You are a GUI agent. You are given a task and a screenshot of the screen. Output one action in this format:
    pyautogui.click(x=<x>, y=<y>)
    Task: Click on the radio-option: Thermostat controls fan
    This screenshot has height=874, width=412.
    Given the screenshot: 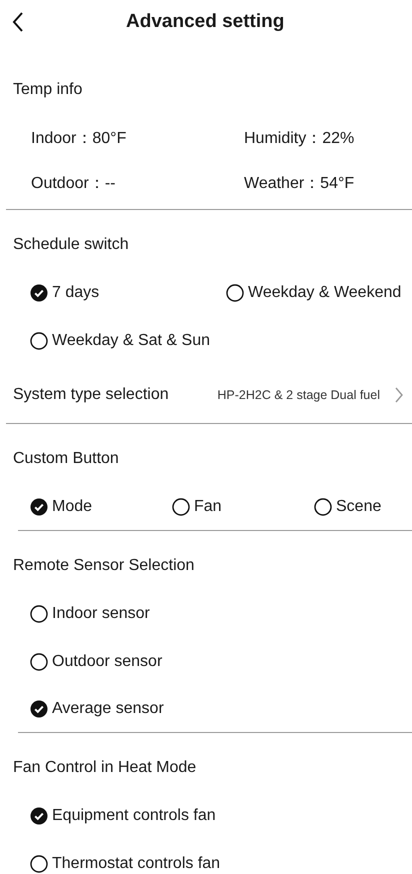 What is the action you would take?
    pyautogui.click(x=125, y=863)
    